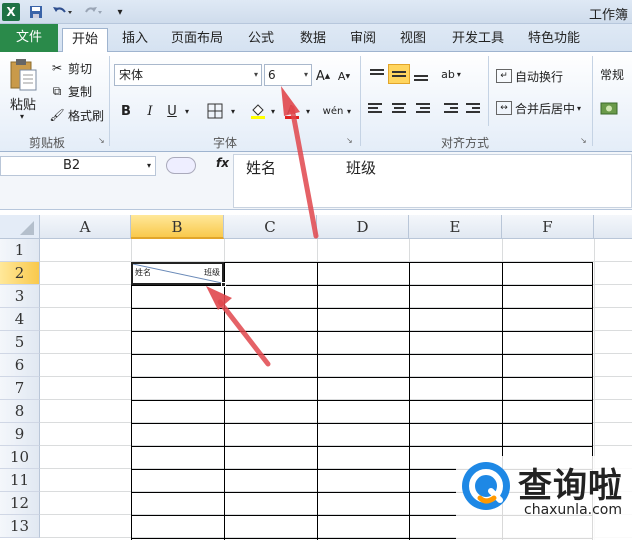  I want to click on font-color-dropdown-icon: ▾, so click(308, 111).